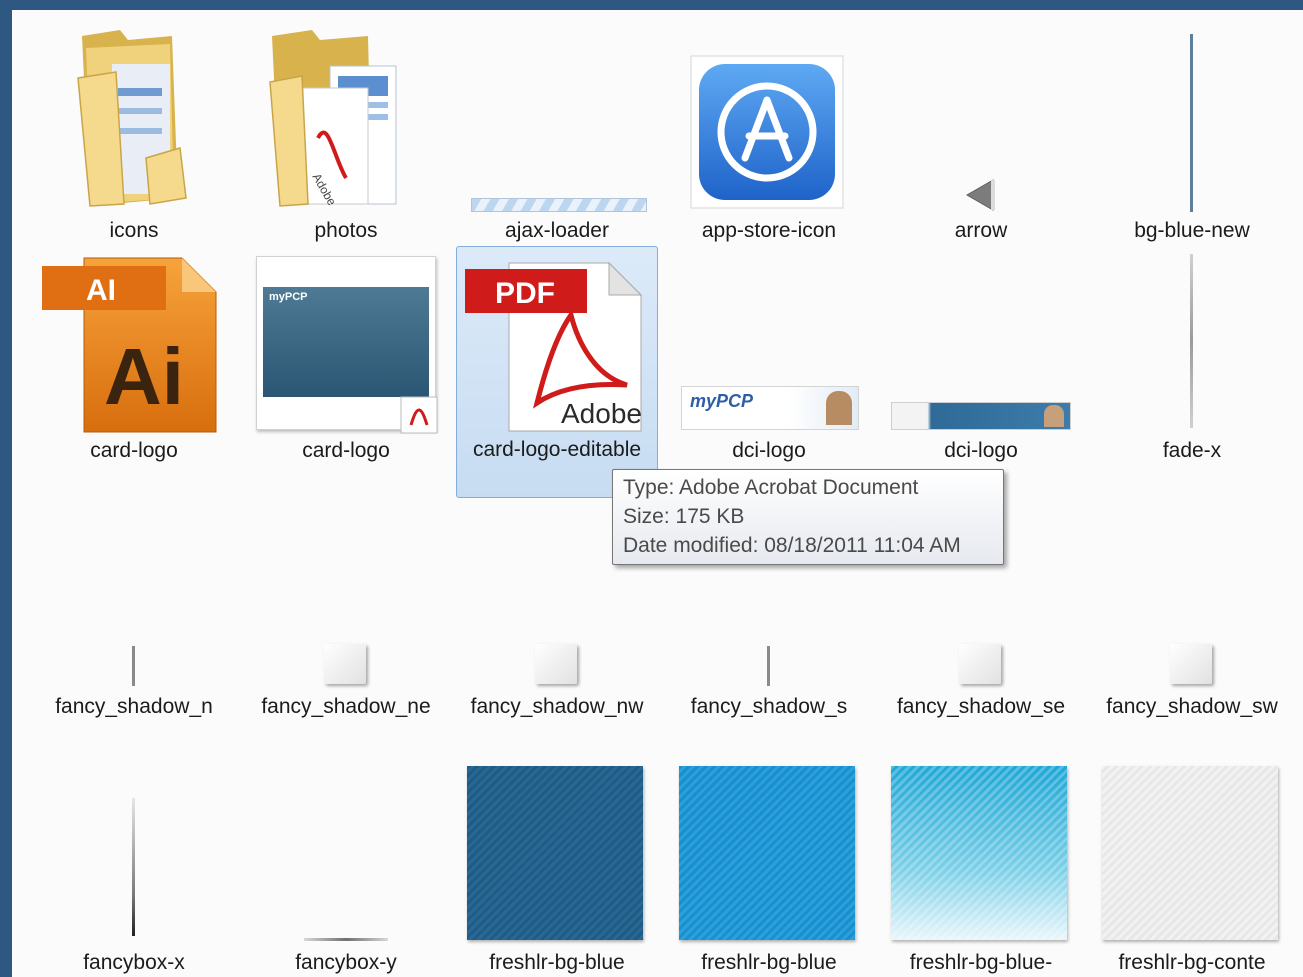 This screenshot has width=1303, height=977. I want to click on file-label: app-store-icon, so click(769, 230).